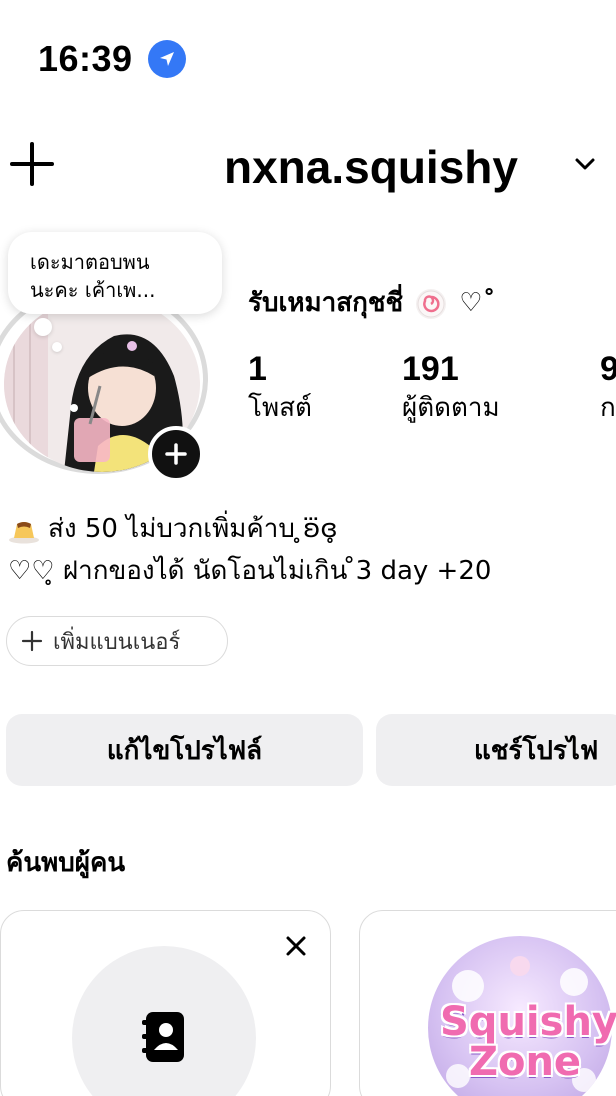 This screenshot has width=616, height=1096. I want to click on display-name: รับเหมาสกุชชี่ ♡˚, so click(372, 302).